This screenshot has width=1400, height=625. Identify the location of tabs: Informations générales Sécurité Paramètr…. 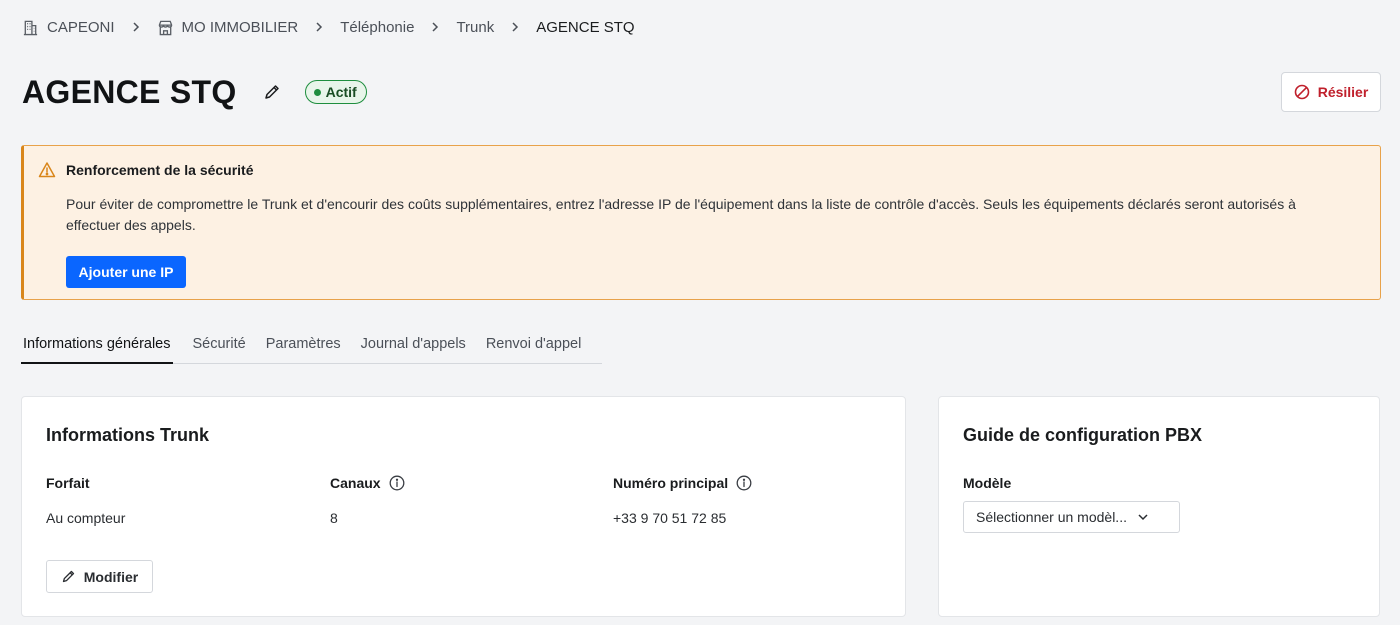
(311, 347).